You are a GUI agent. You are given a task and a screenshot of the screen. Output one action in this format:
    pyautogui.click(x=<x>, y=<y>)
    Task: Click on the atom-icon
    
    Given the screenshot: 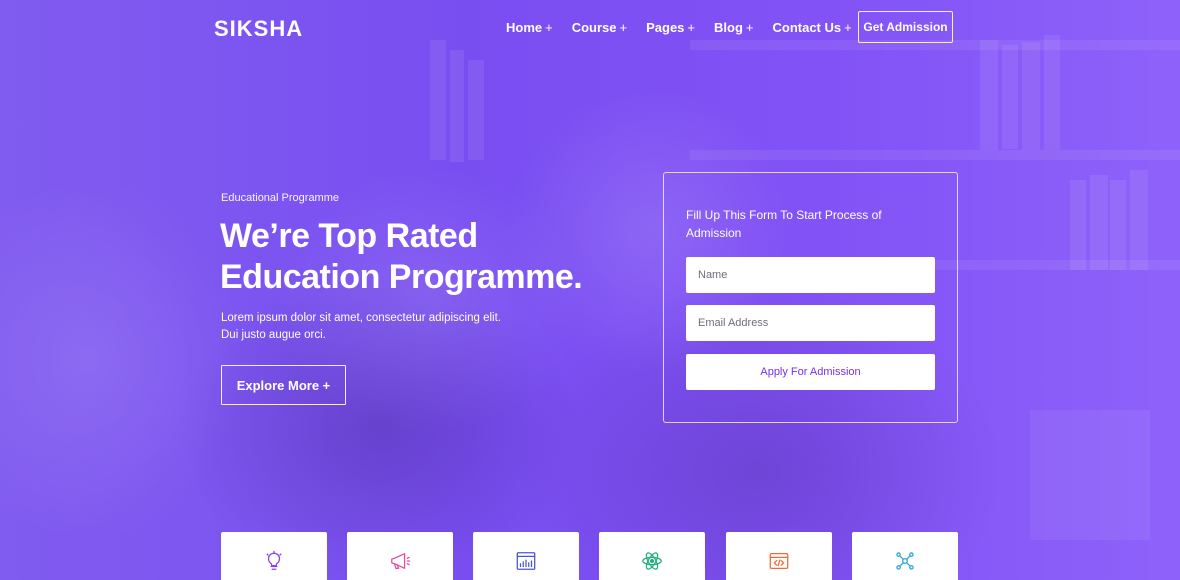 What is the action you would take?
    pyautogui.click(x=652, y=561)
    